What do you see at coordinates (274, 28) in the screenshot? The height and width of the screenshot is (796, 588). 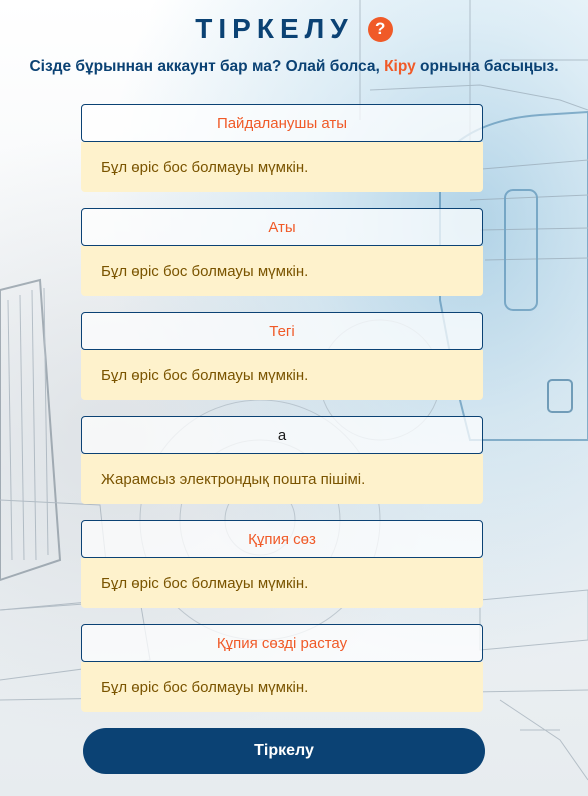 I see `page-title: ТІРКЕЛУ` at bounding box center [274, 28].